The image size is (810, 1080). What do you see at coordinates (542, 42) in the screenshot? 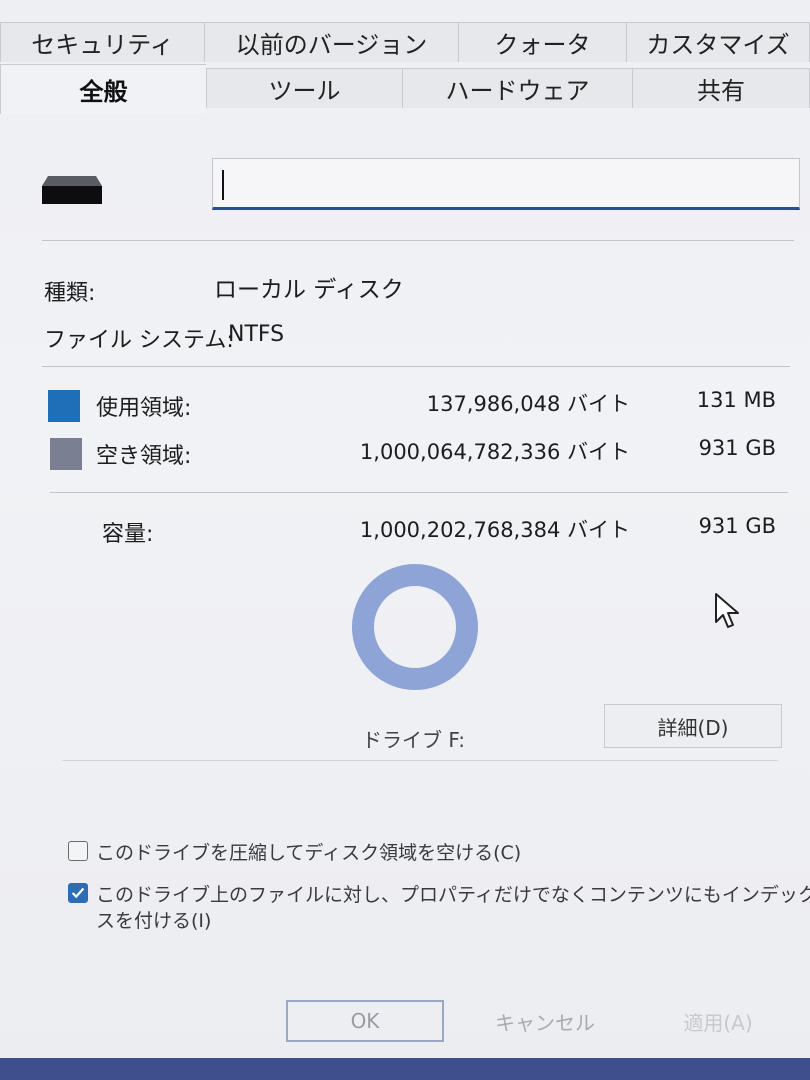
I see `tab-quota: クォータ` at bounding box center [542, 42].